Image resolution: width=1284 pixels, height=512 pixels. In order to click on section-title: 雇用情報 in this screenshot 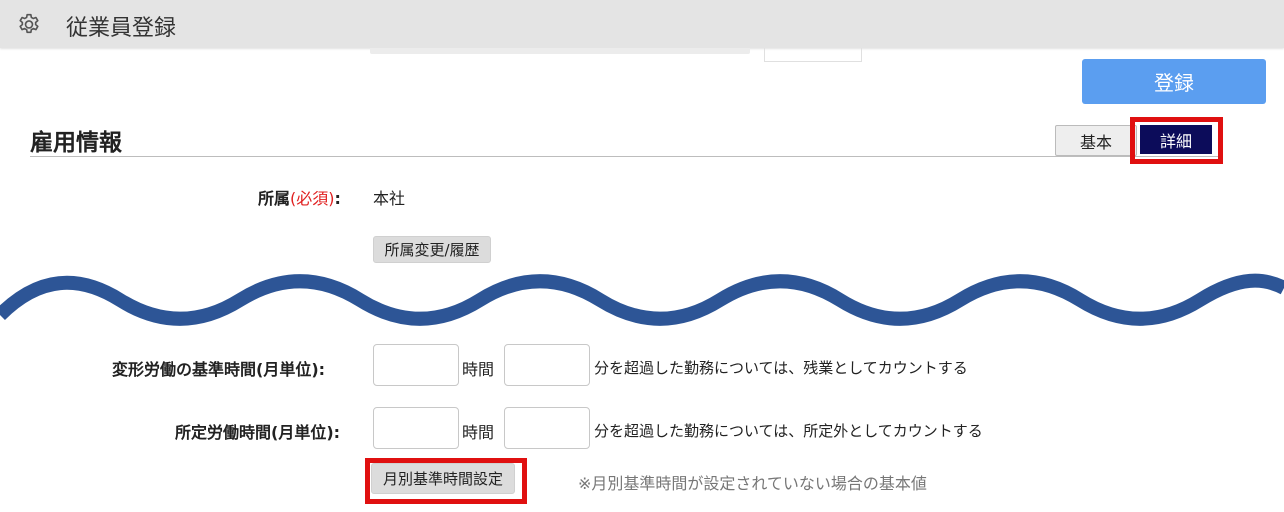, I will do `click(76, 143)`.